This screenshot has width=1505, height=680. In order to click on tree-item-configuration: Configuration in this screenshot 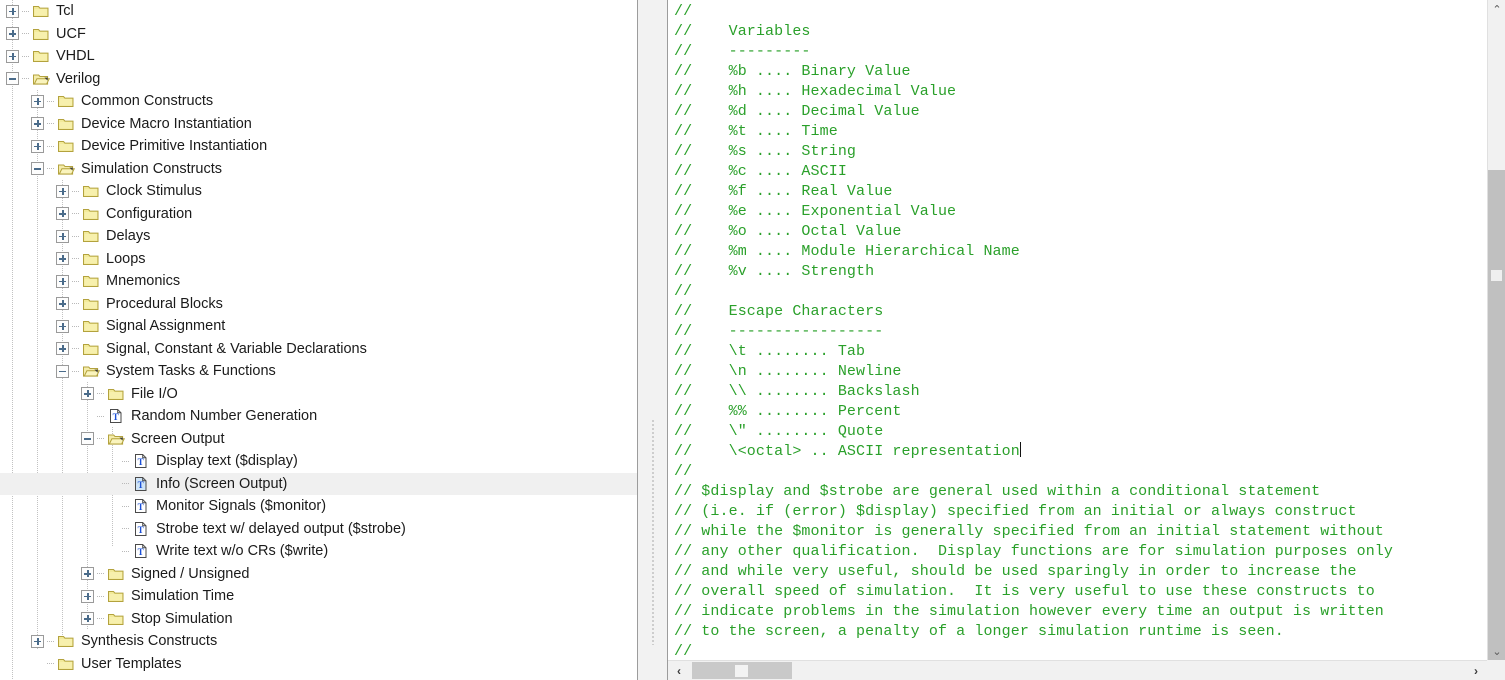, I will do `click(318, 214)`.